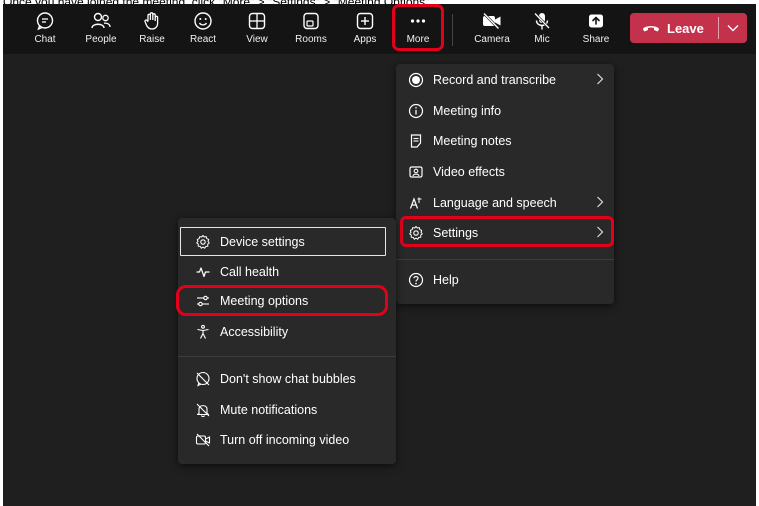  Describe the element at coordinates (511, 111) in the screenshot. I see `menu-item-meeting-info: Meeting info` at that location.